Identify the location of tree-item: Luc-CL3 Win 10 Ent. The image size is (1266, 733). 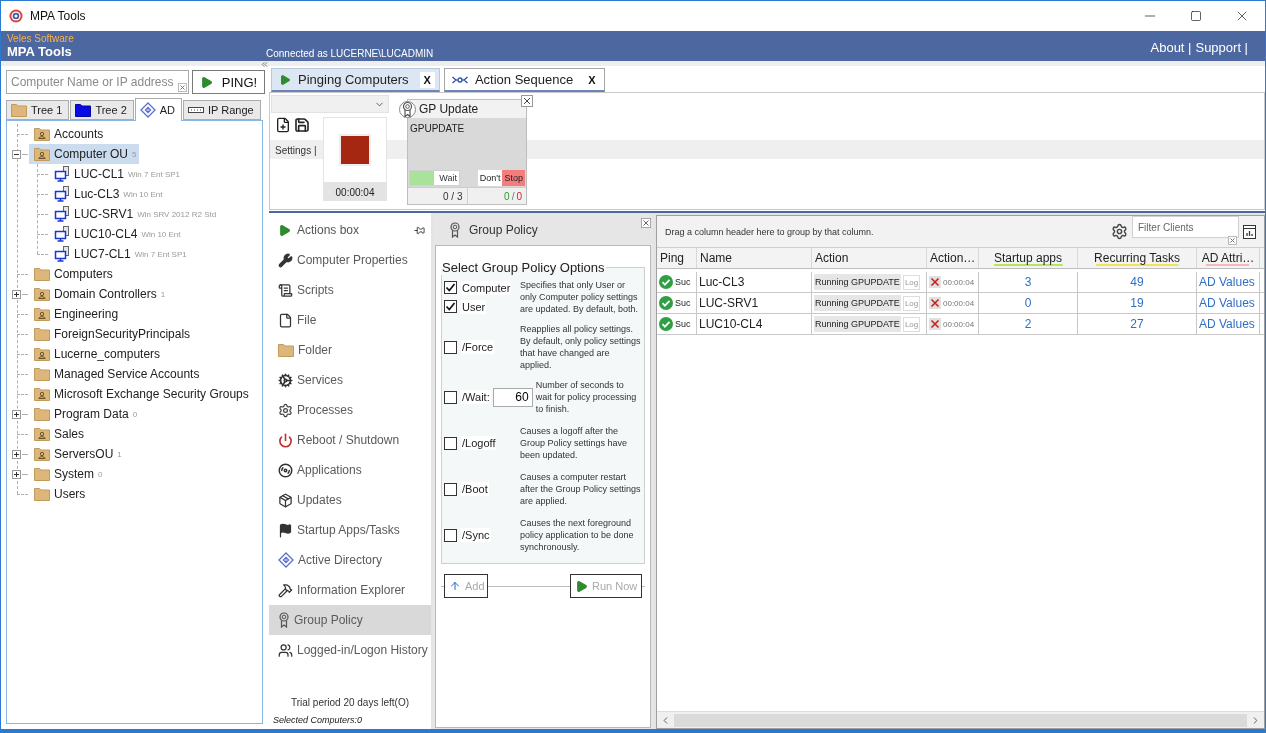
(107, 194).